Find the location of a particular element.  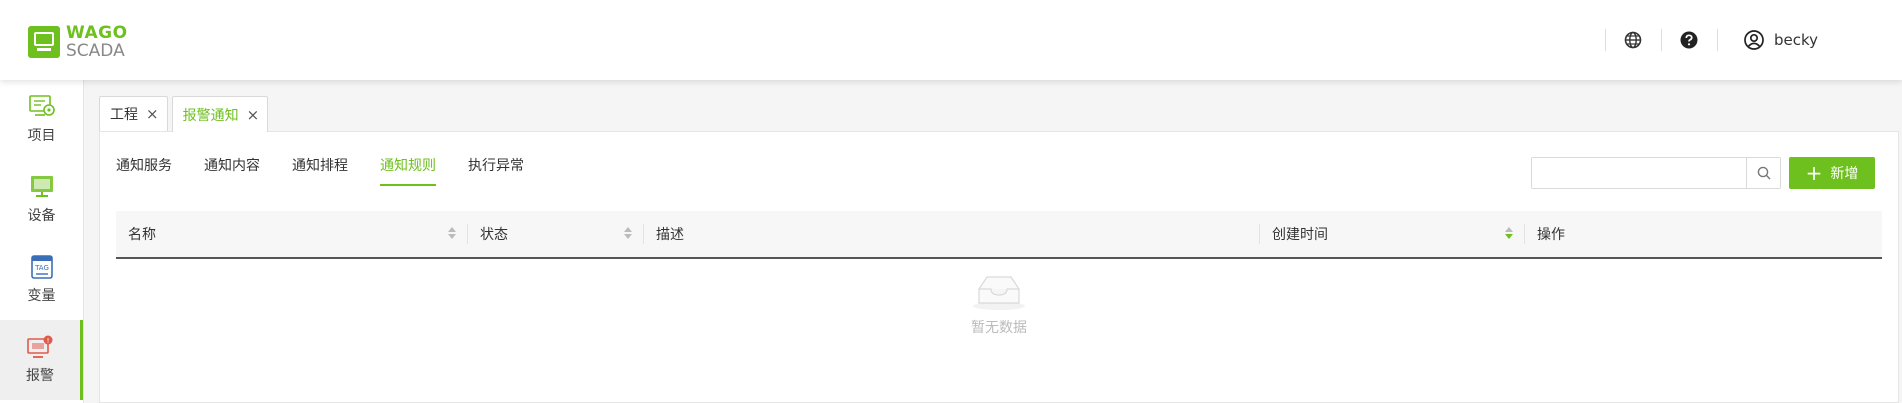

subnav-notification-rules: 通知规则 is located at coordinates (408, 171).